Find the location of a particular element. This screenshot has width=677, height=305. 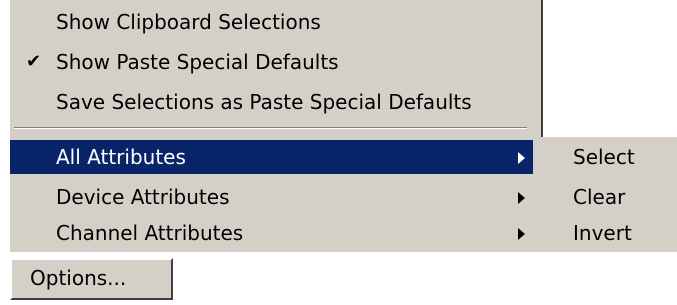

menu-item-show-clipboard-selections: Show Clipboard Selections is located at coordinates (271, 22).